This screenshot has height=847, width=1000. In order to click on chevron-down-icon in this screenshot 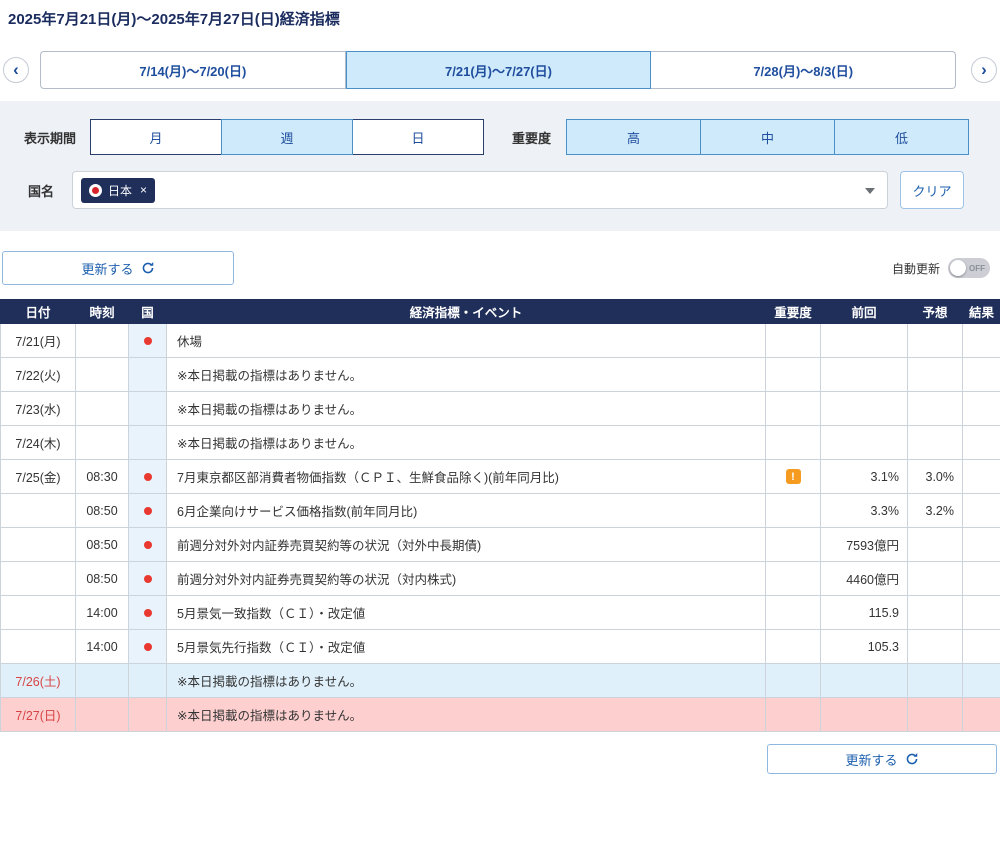, I will do `click(870, 191)`.